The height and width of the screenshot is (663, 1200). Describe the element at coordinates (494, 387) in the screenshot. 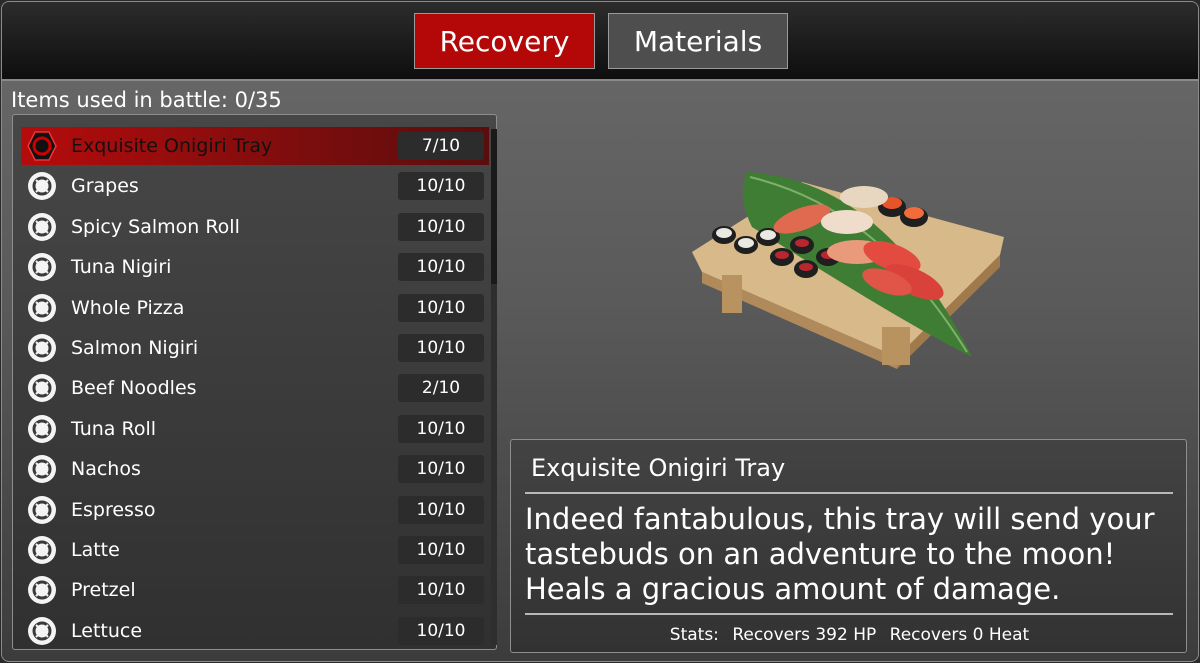

I see `scrollbar` at that location.